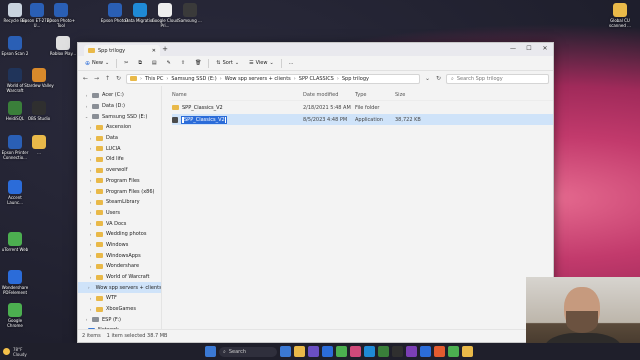 The width and height of the screenshot is (640, 360). What do you see at coordinates (119, 255) in the screenshot?
I see `tree-item: › WindowsApps` at bounding box center [119, 255].